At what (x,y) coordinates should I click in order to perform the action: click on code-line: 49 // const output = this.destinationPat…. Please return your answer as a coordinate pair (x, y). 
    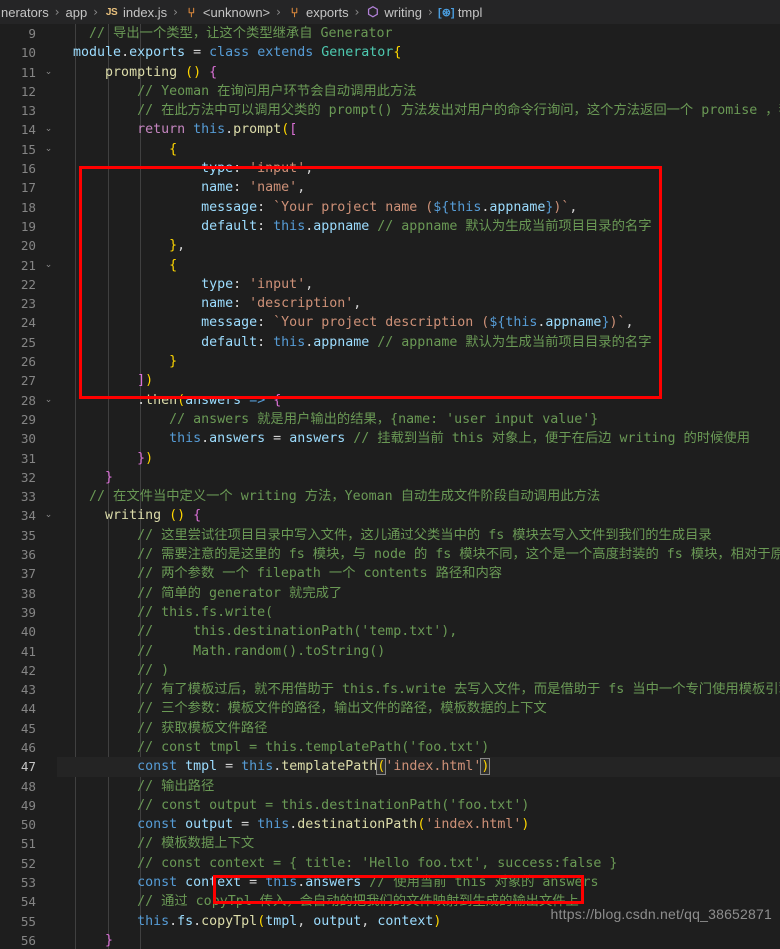
    Looking at the image, I should click on (390, 805).